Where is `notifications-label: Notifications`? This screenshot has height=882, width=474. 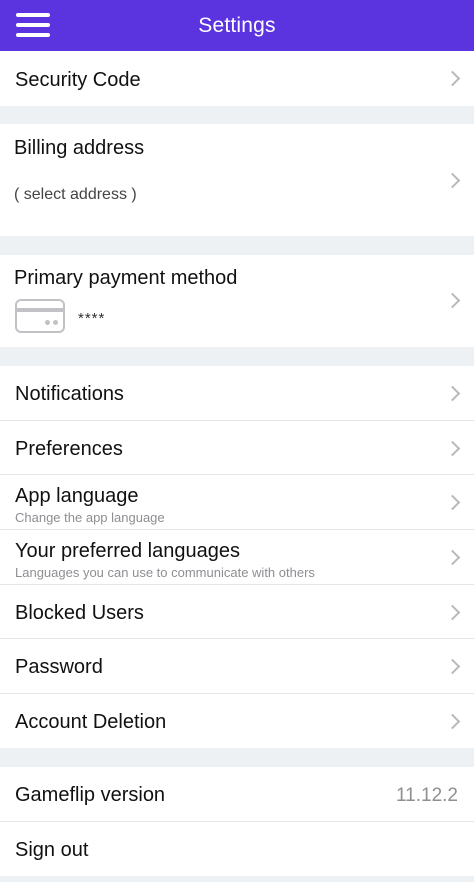 notifications-label: Notifications is located at coordinates (69, 394).